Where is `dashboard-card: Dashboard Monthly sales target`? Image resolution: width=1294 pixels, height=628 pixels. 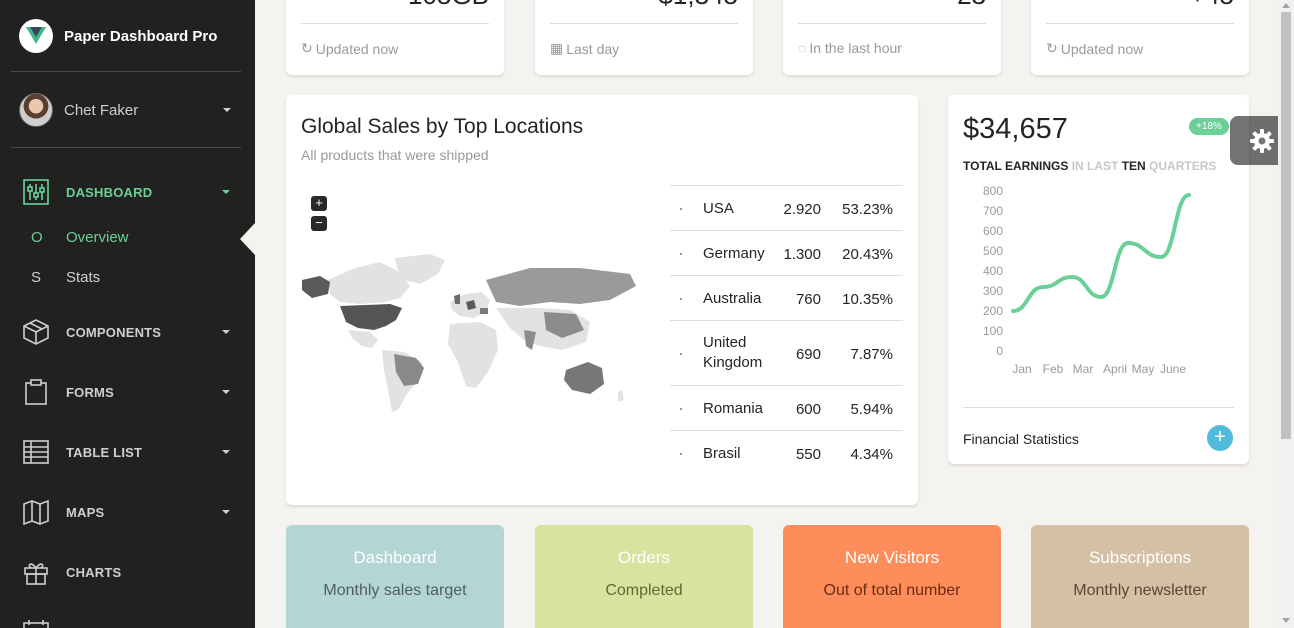
dashboard-card: Dashboard Monthly sales target is located at coordinates (395, 576).